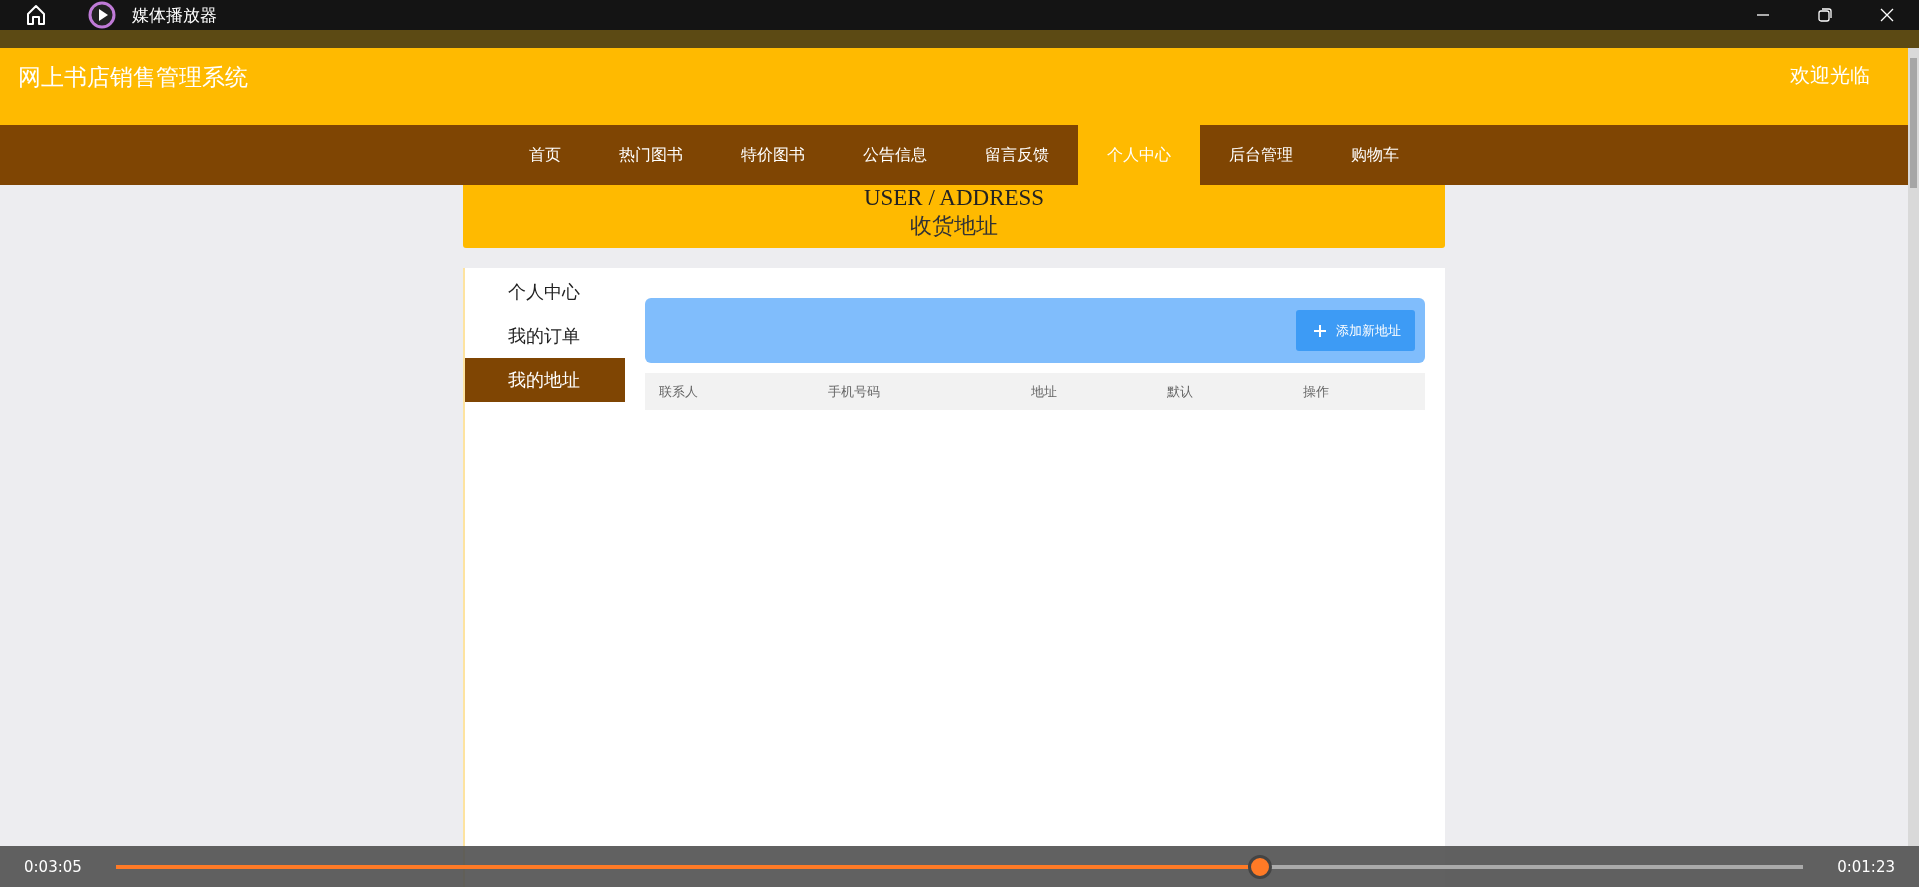 This screenshot has width=1919, height=887. I want to click on column-header: 默认, so click(1180, 391).